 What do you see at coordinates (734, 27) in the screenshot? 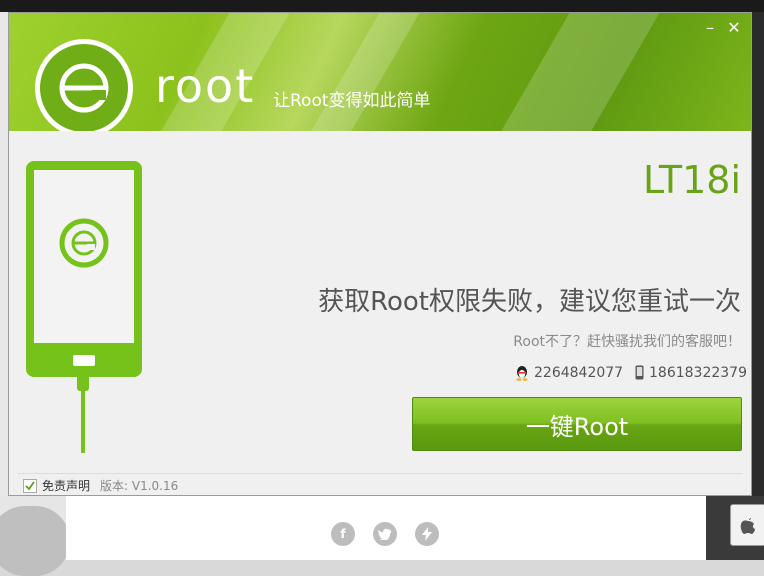
I see `close-button: ✕` at bounding box center [734, 27].